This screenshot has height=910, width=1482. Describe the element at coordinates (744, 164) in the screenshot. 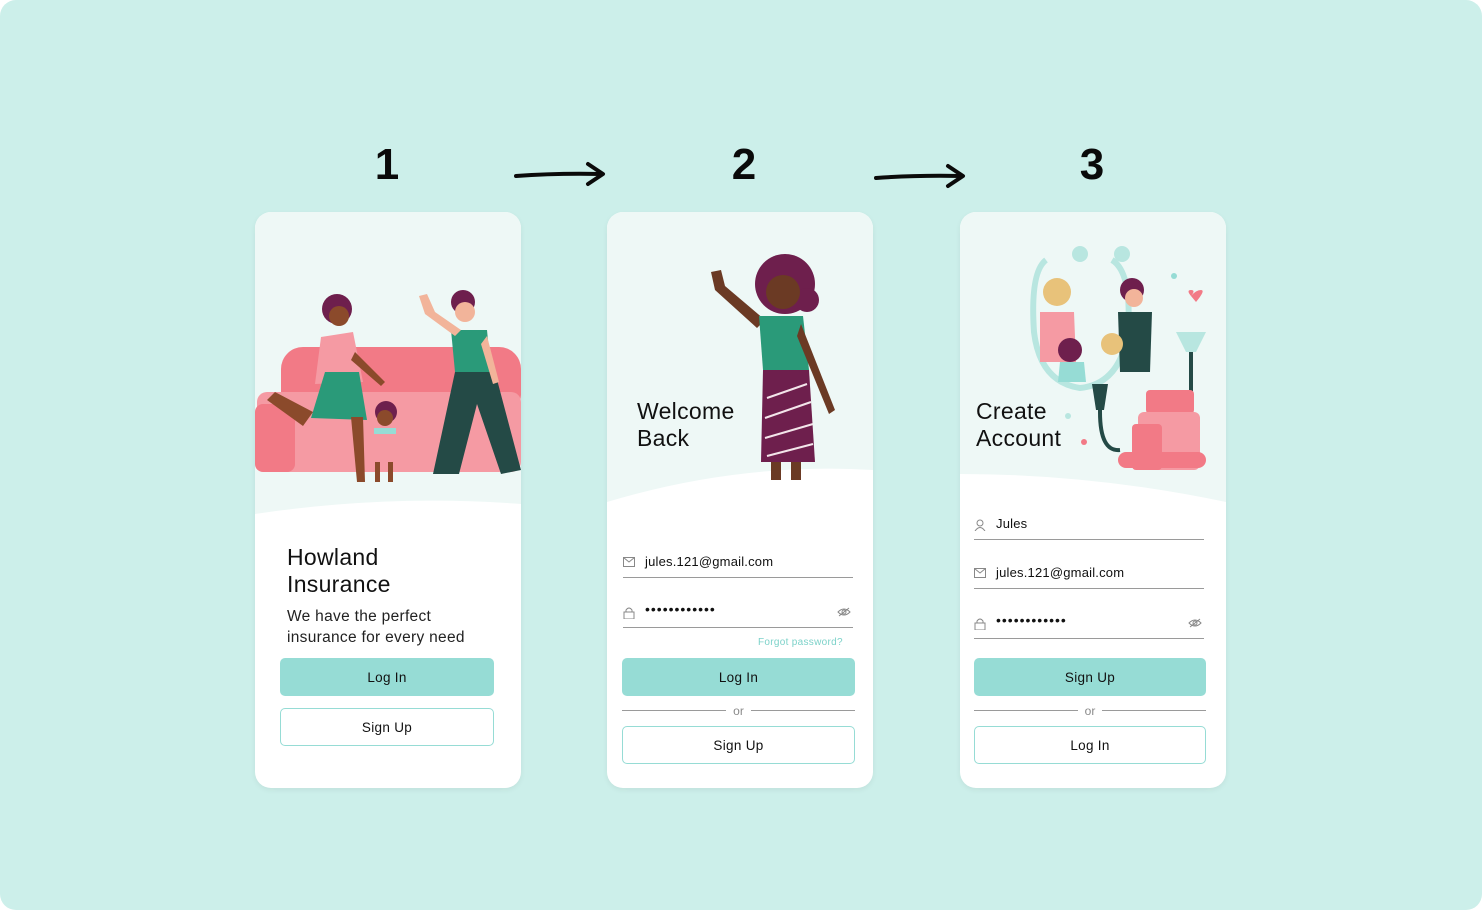

I see `step-number-2: 2` at that location.